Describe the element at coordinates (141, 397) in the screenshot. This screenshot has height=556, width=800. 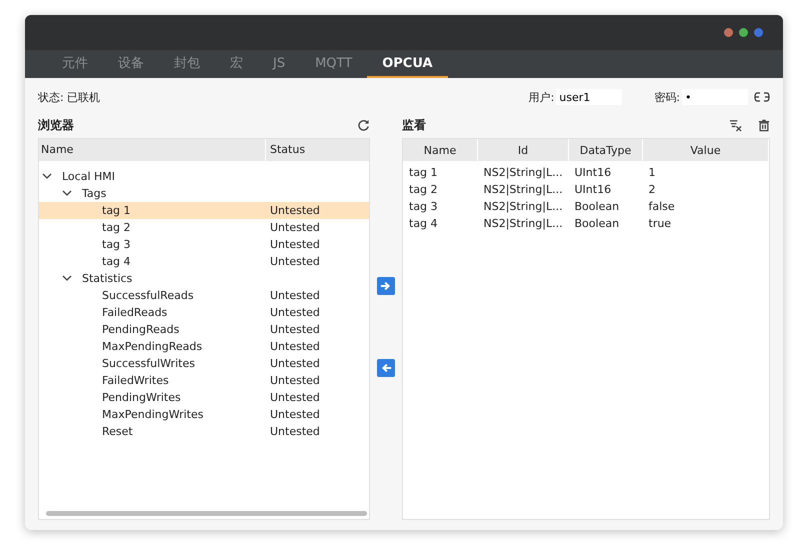
I see `tree-item-label: PendingWrites` at that location.